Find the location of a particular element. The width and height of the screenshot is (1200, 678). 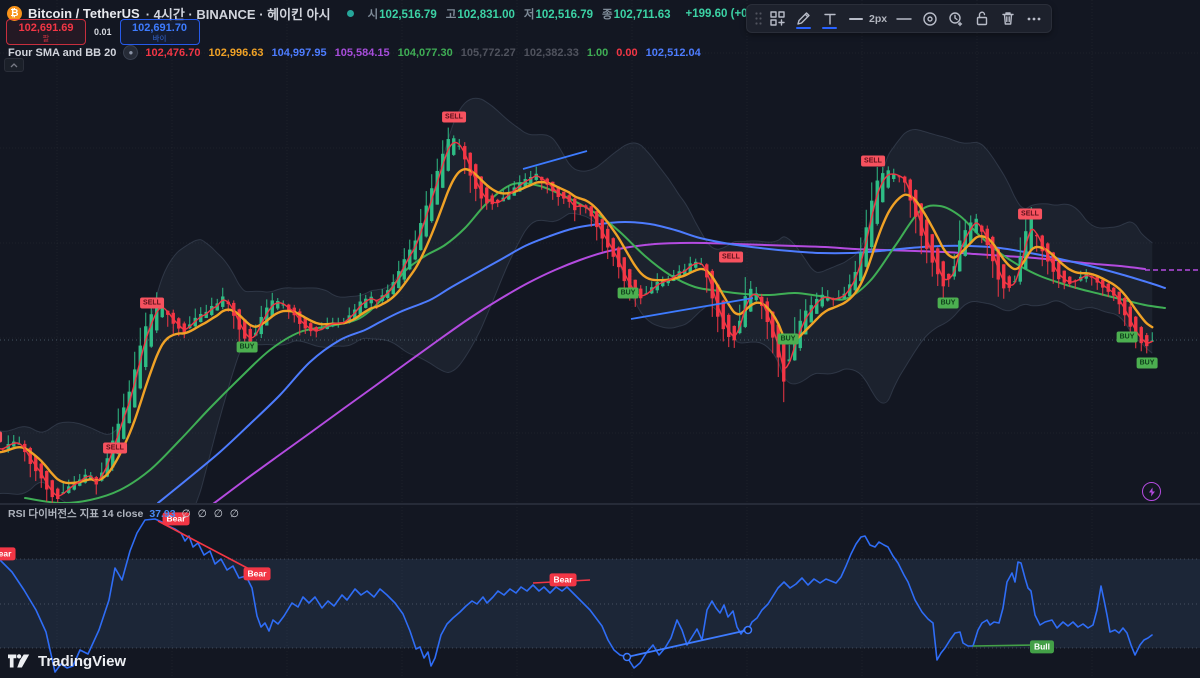

ohlc-pair: 저102,516.79 is located at coordinates (558, 14).